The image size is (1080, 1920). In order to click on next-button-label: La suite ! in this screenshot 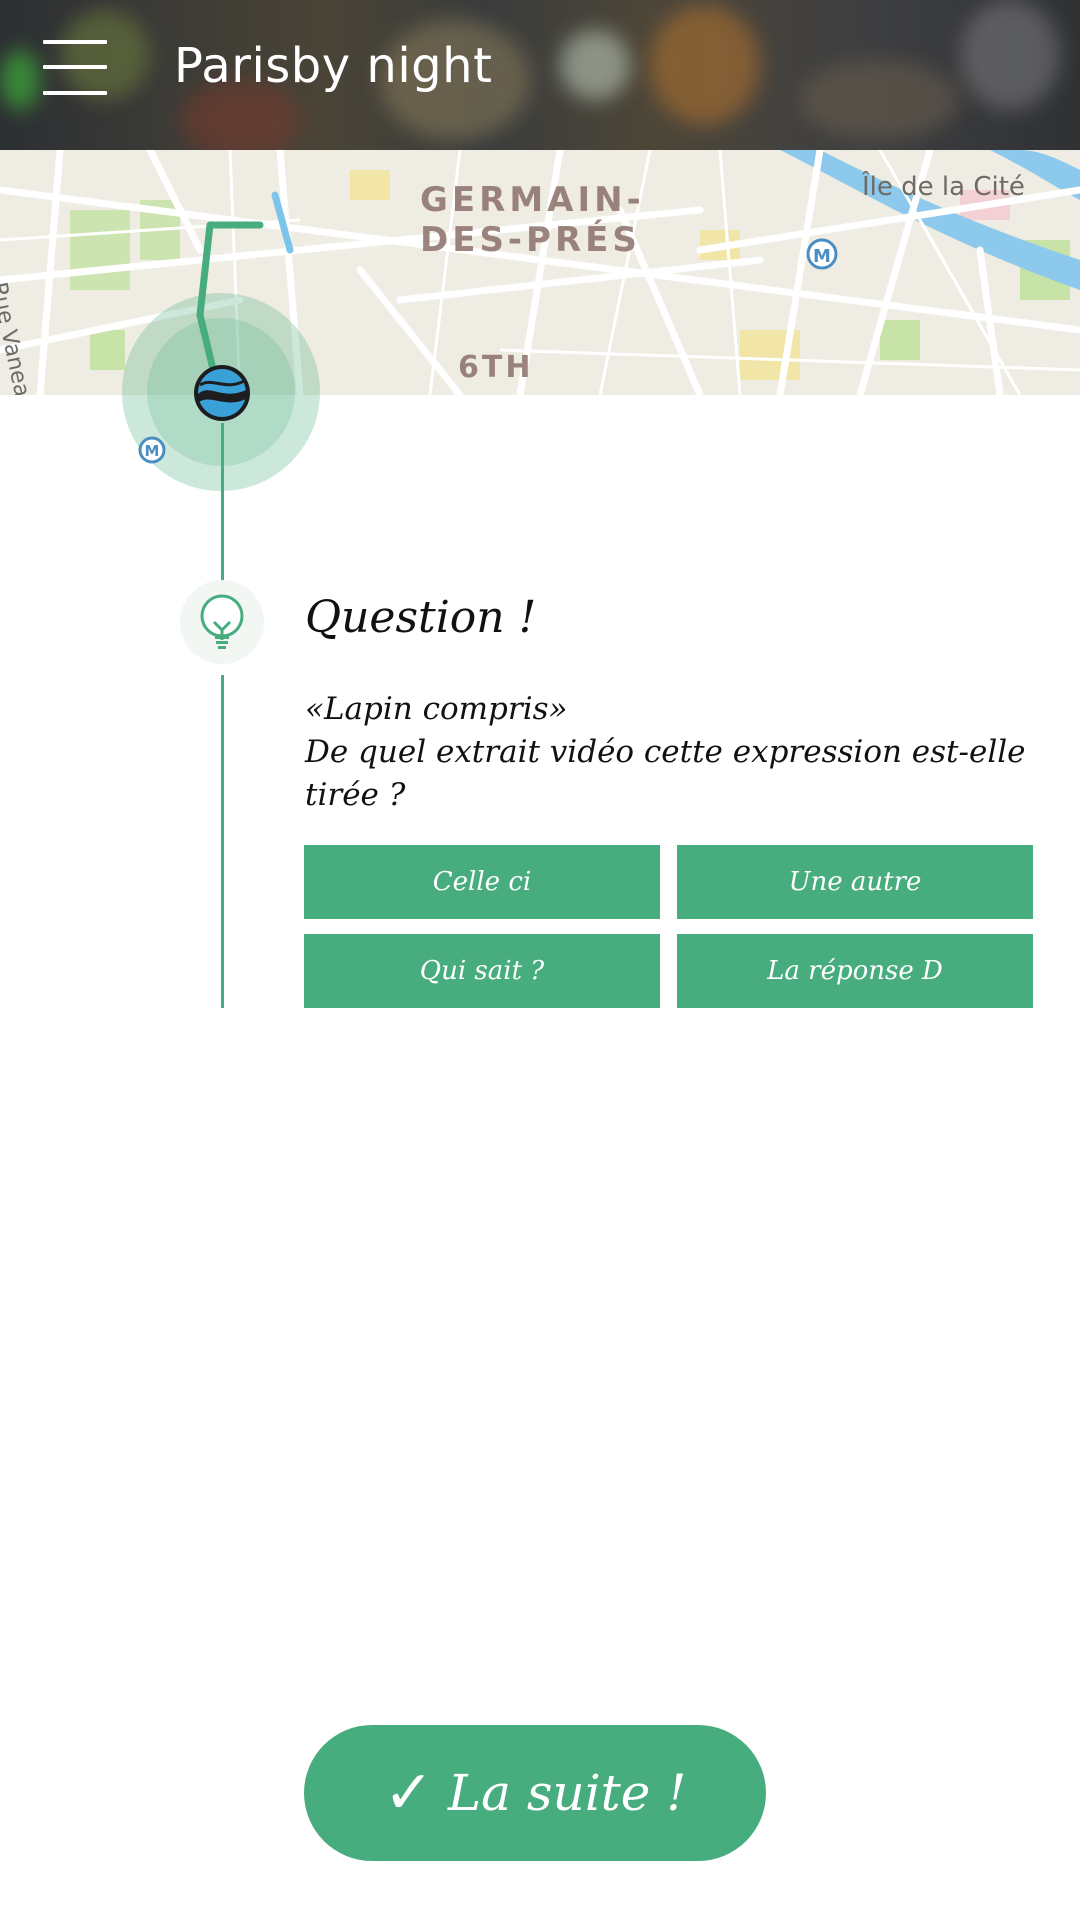, I will do `click(567, 1793)`.